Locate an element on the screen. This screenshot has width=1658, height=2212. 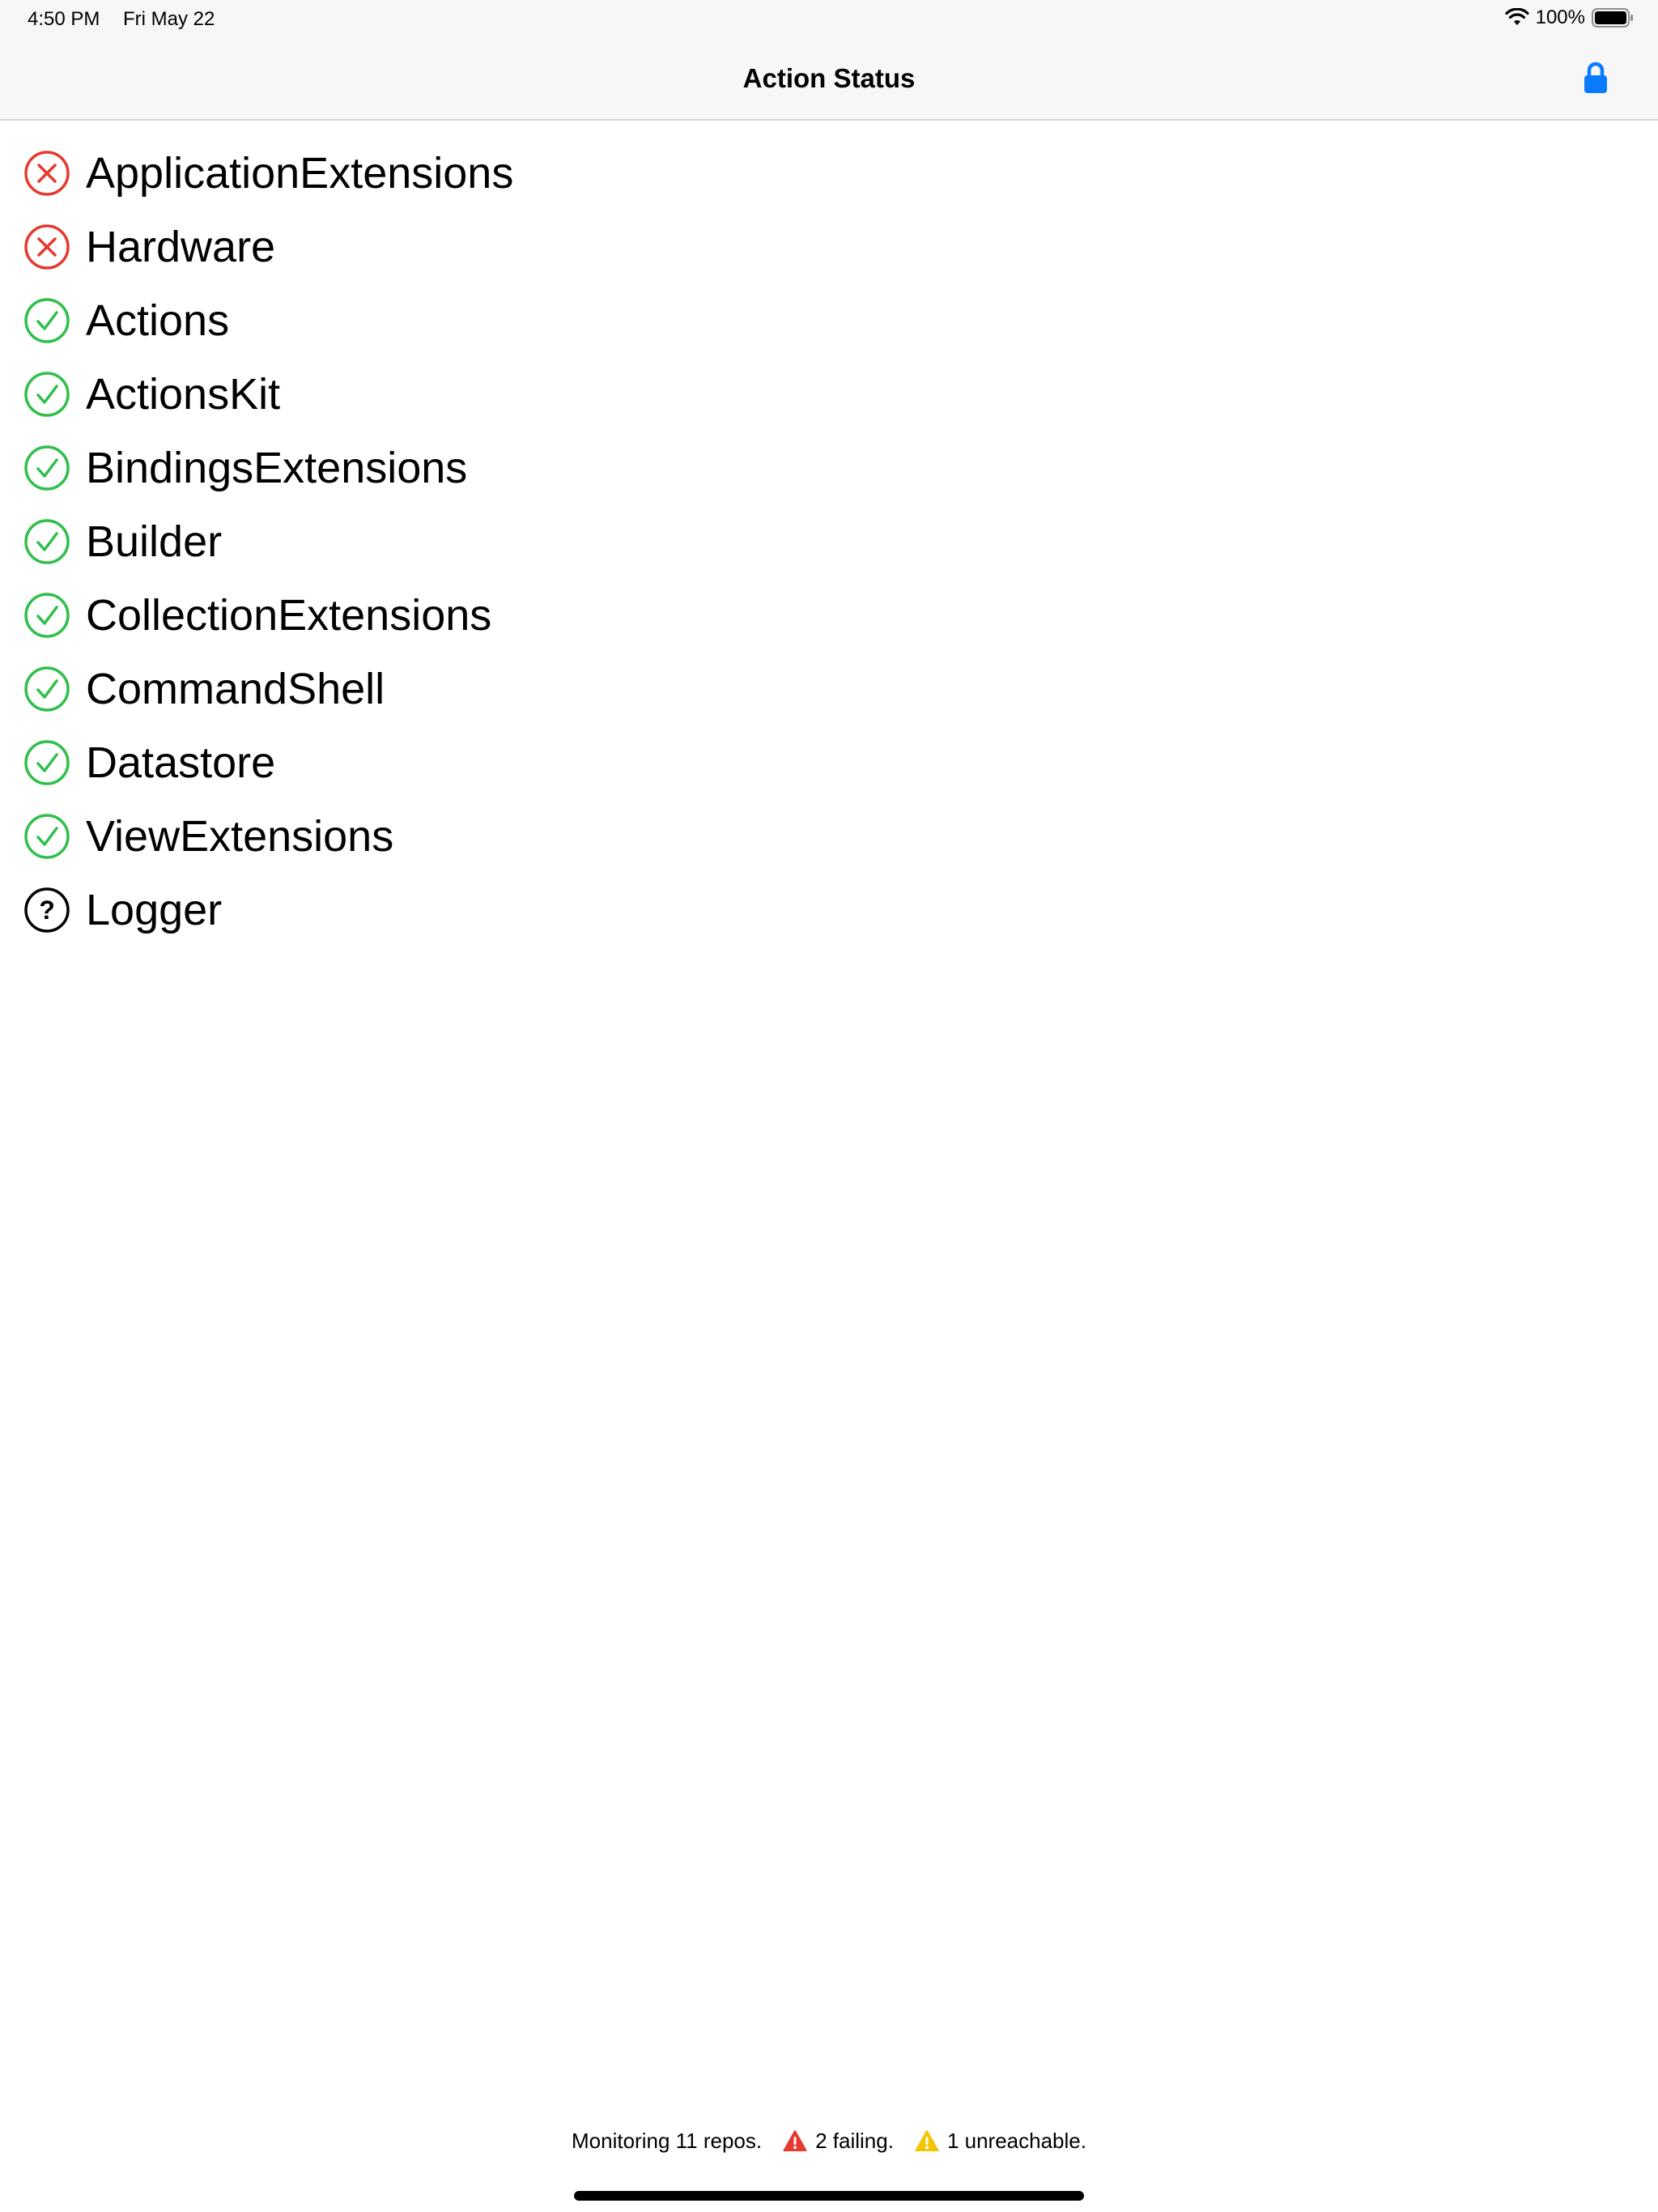
navigation-bar: Action Status is located at coordinates (829, 80).